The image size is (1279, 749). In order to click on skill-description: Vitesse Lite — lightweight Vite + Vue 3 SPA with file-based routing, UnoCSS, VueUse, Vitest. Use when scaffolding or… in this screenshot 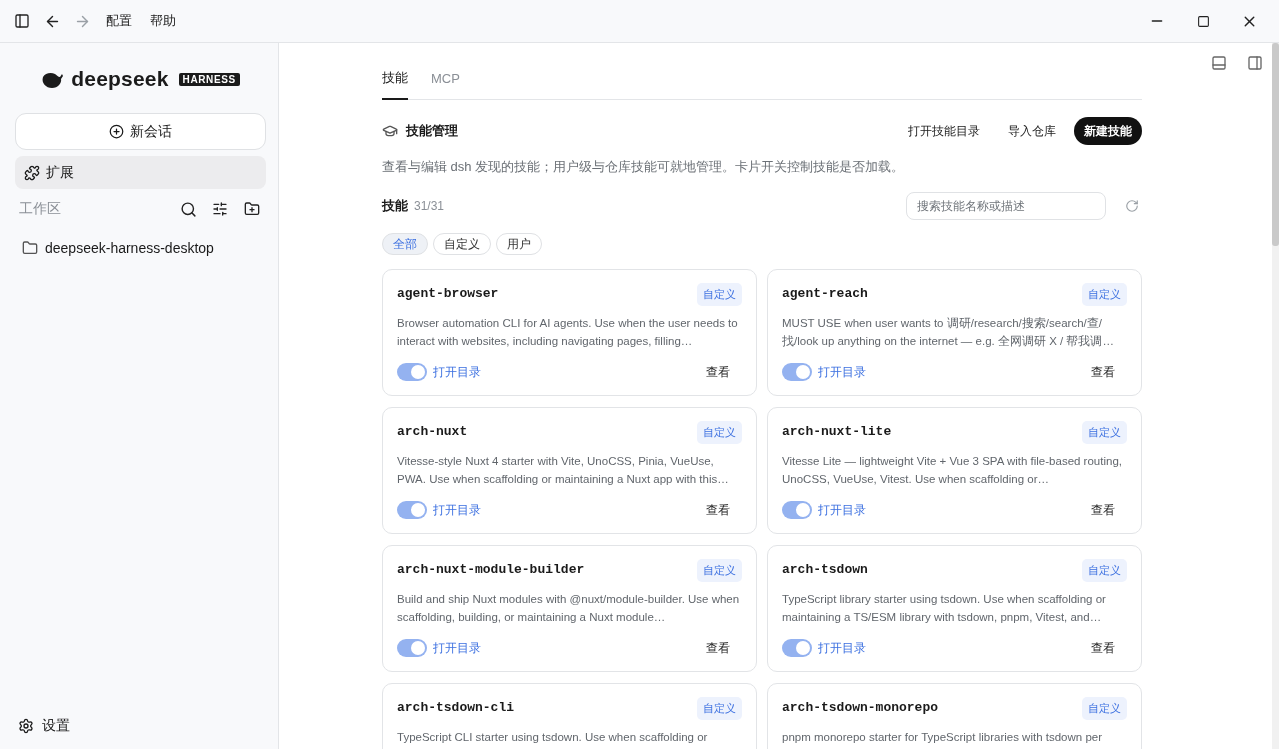, I will do `click(952, 470)`.